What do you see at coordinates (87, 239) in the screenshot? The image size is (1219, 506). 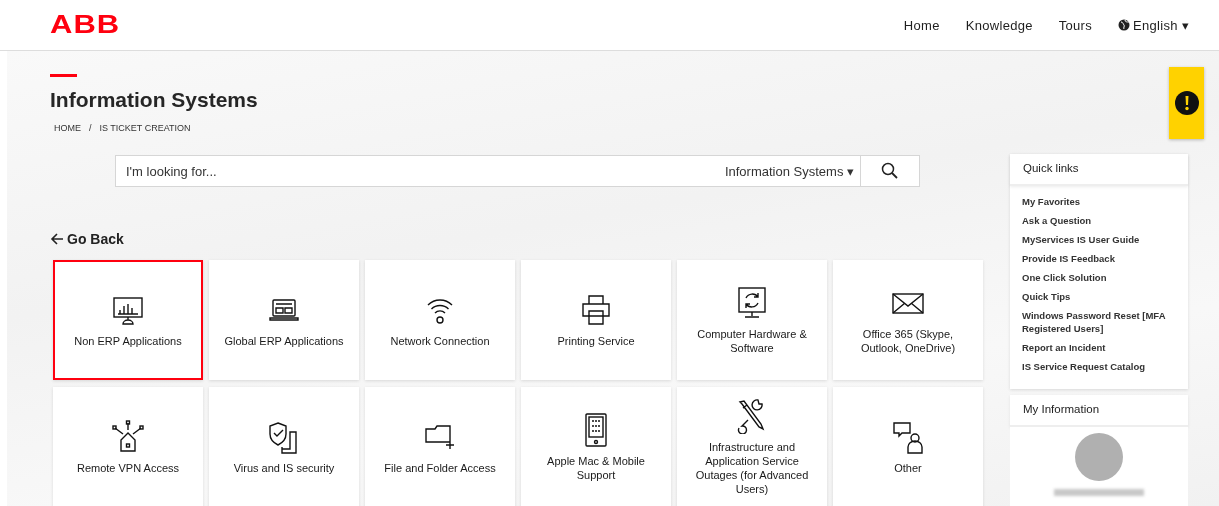 I see `go-back-link: Go Back` at bounding box center [87, 239].